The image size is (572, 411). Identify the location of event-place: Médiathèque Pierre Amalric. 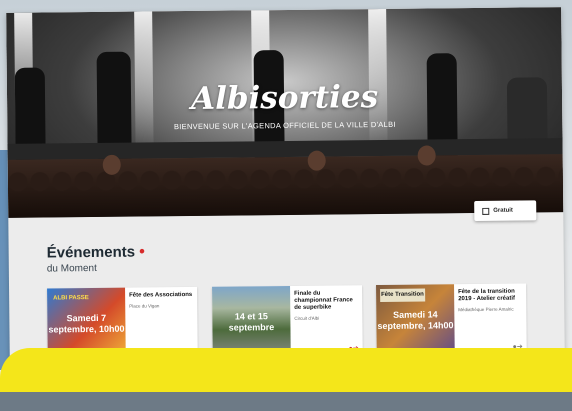
(486, 309).